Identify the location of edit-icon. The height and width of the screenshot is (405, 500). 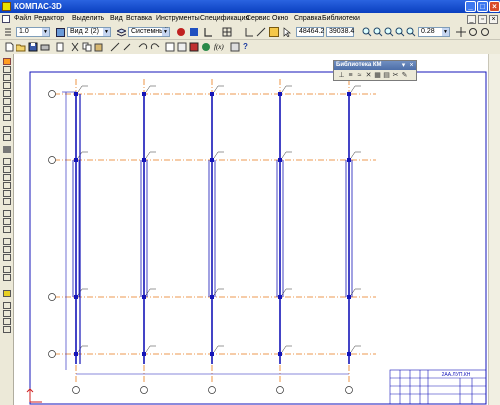
(7, 85).